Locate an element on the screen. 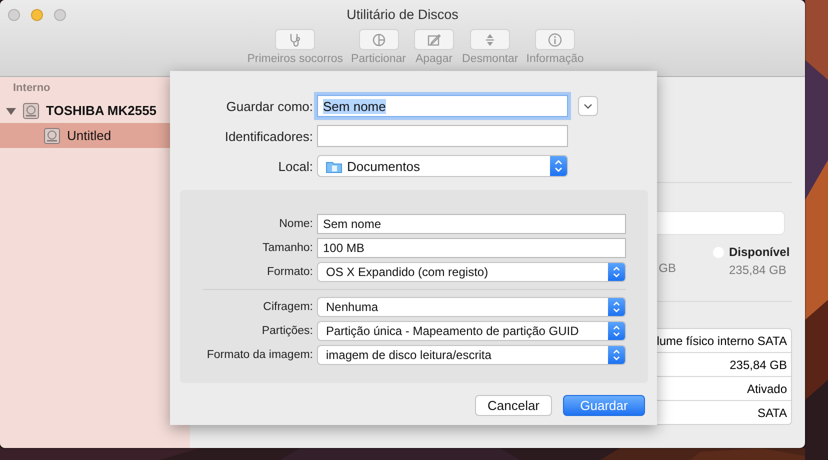 The width and height of the screenshot is (828, 460). legend-label: Disponível is located at coordinates (759, 252).